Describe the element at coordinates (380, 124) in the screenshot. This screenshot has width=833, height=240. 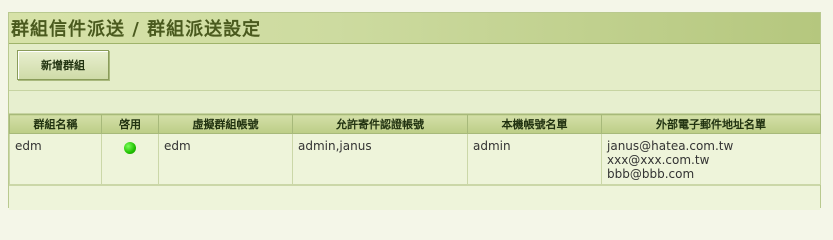
I see `header-allowed-senders: 允許寄件認證帳號` at that location.